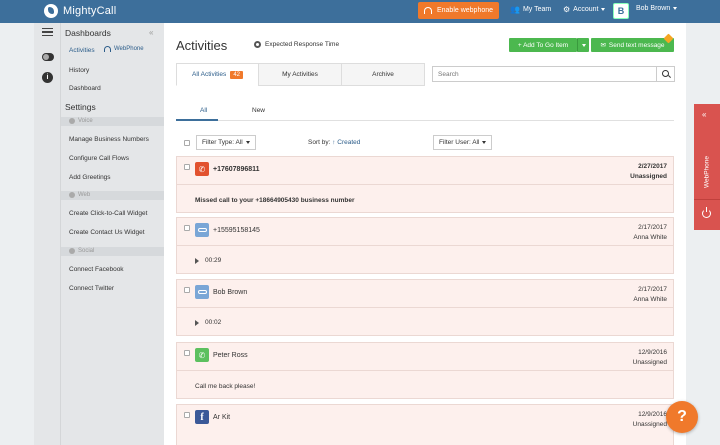 Image resolution: width=720 pixels, height=445 pixels. I want to click on sidebar-item-dashboard: Dashboard, so click(85, 88).